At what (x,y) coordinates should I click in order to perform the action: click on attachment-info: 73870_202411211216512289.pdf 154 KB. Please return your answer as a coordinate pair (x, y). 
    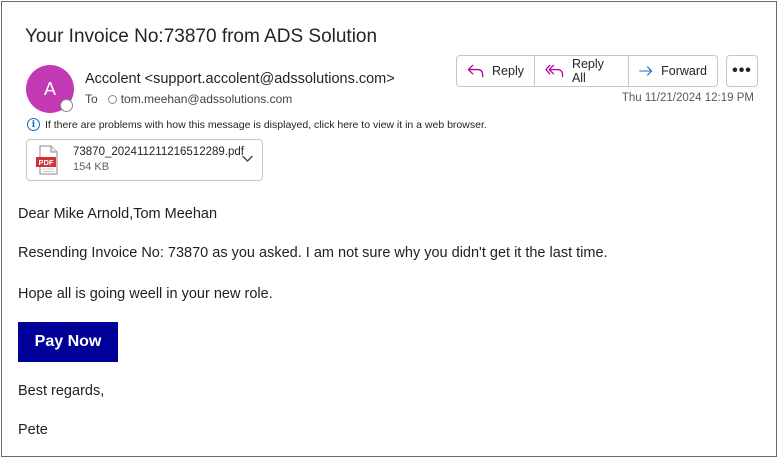
    Looking at the image, I should click on (158, 160).